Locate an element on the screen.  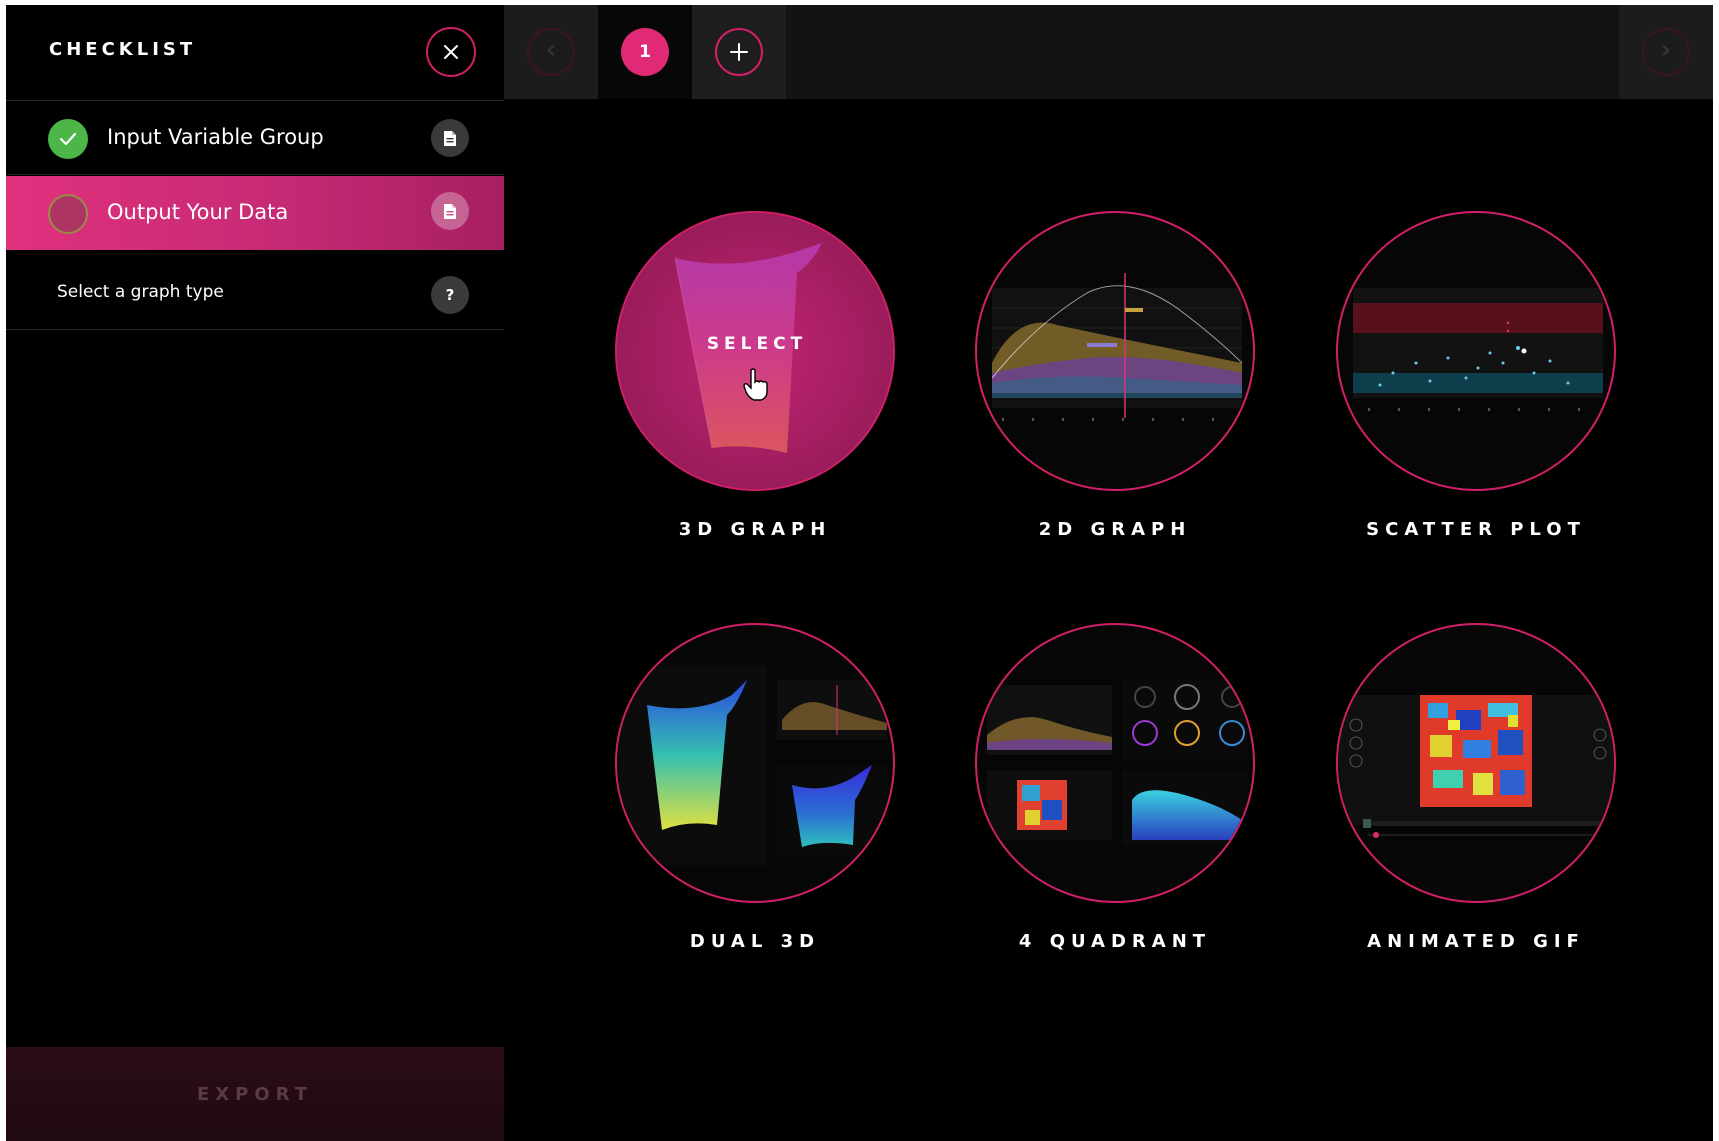
help-icon: ? is located at coordinates (450, 295).